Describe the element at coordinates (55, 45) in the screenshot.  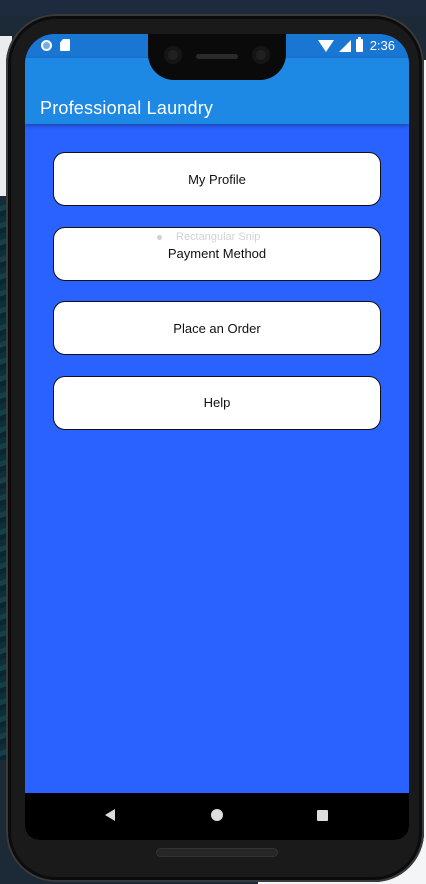
I see `status-left-icons` at that location.